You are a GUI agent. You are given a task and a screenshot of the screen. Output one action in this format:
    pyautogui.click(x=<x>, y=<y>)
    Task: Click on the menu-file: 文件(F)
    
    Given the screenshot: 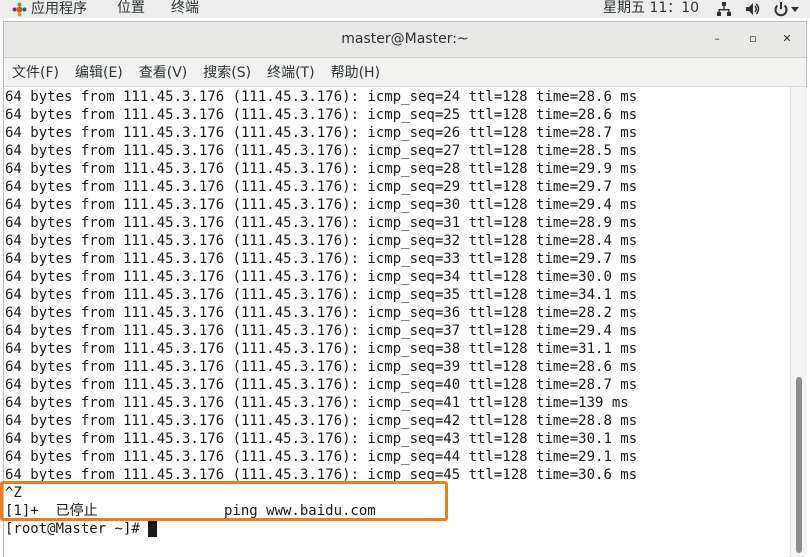 What is the action you would take?
    pyautogui.click(x=35, y=72)
    